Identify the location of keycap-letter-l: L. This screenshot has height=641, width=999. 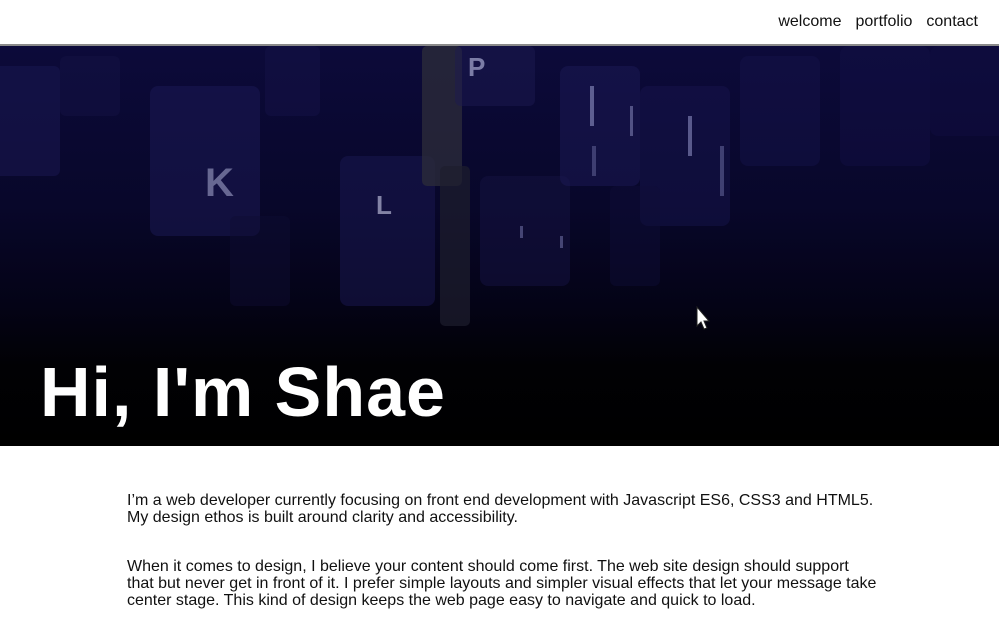
(384, 205).